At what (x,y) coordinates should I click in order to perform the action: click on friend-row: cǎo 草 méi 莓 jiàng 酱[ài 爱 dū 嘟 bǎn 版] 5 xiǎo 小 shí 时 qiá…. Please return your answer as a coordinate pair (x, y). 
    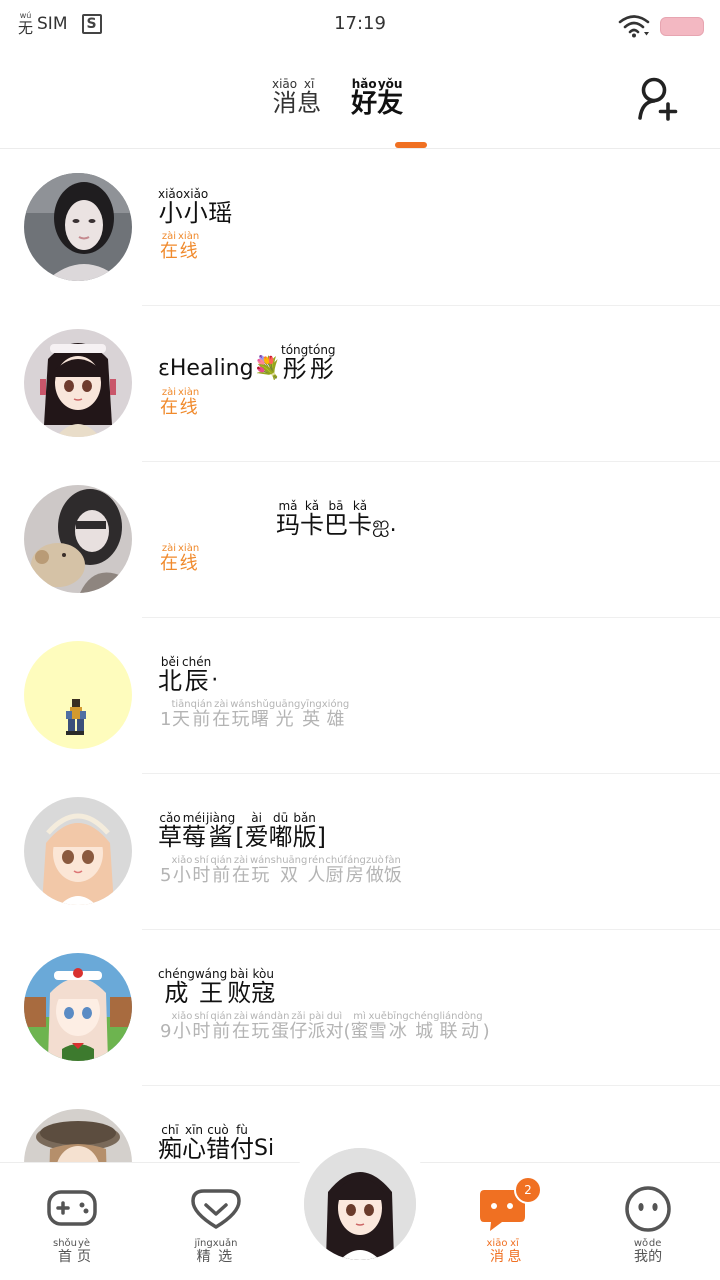
    Looking at the image, I should click on (360, 852).